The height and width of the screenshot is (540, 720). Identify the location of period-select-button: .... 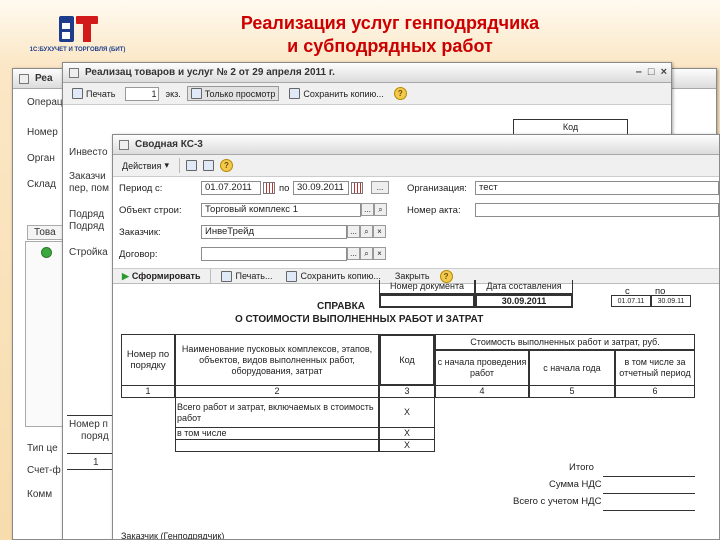
(380, 187).